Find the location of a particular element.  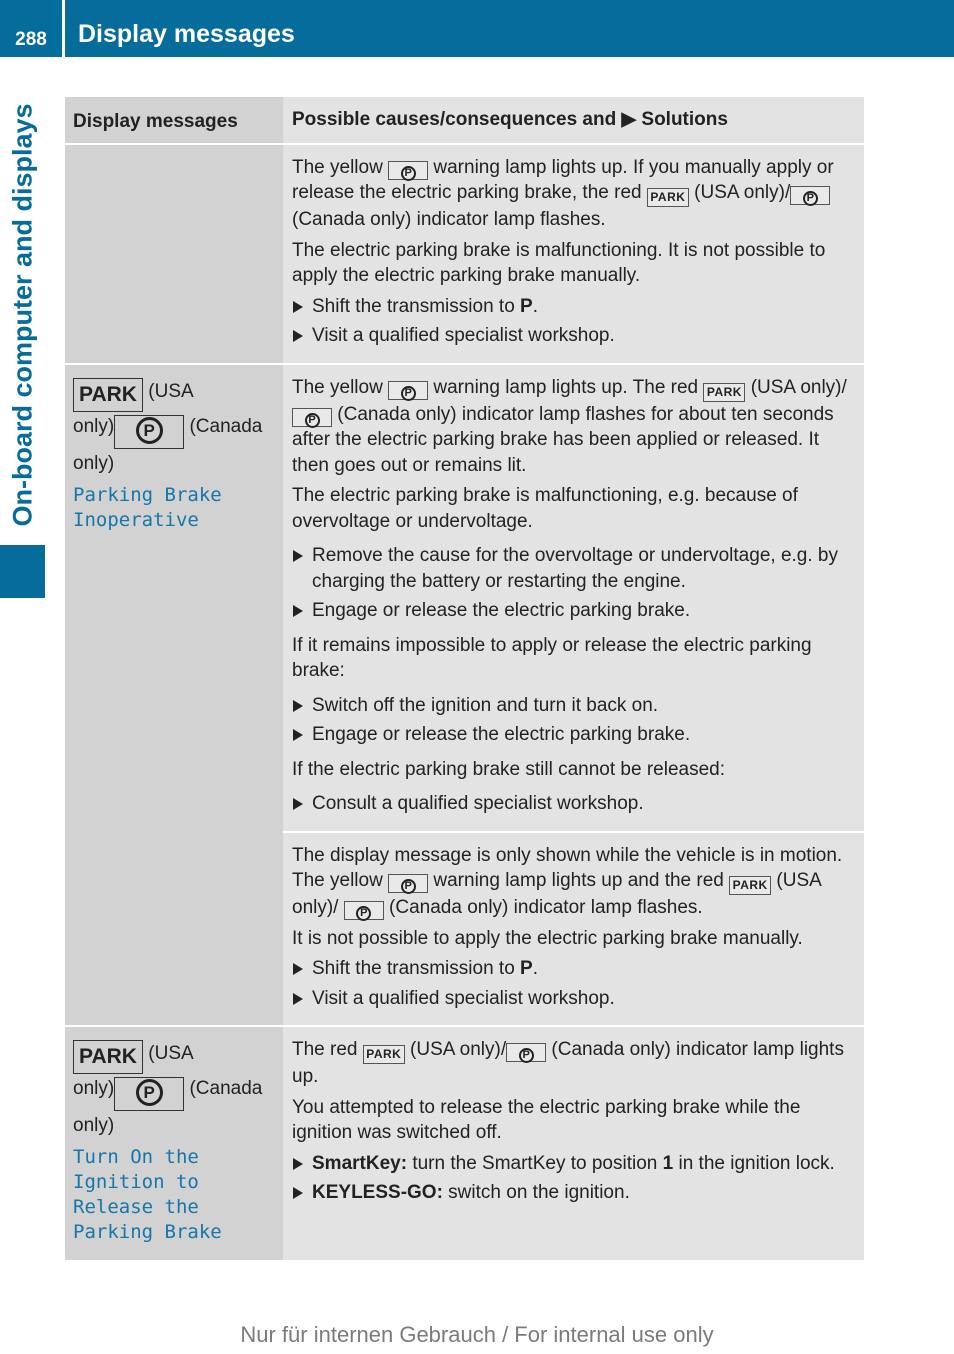

side-section-tab is located at coordinates (22, 571).